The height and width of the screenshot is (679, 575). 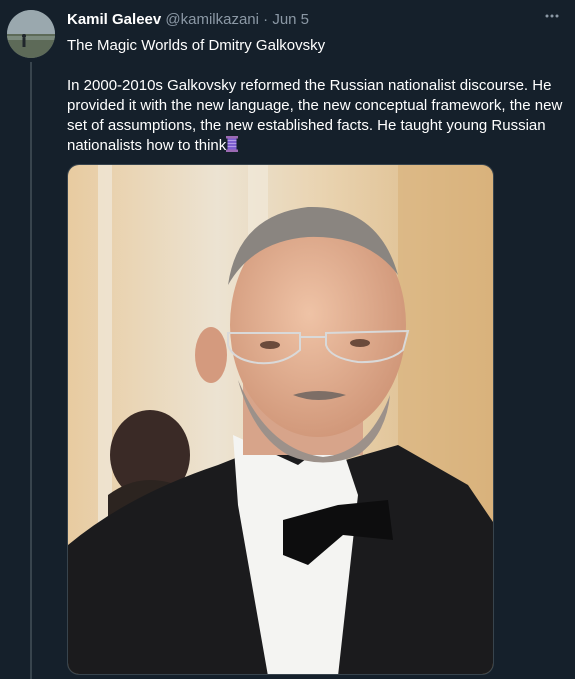 I want to click on avatar, so click(x=31, y=34).